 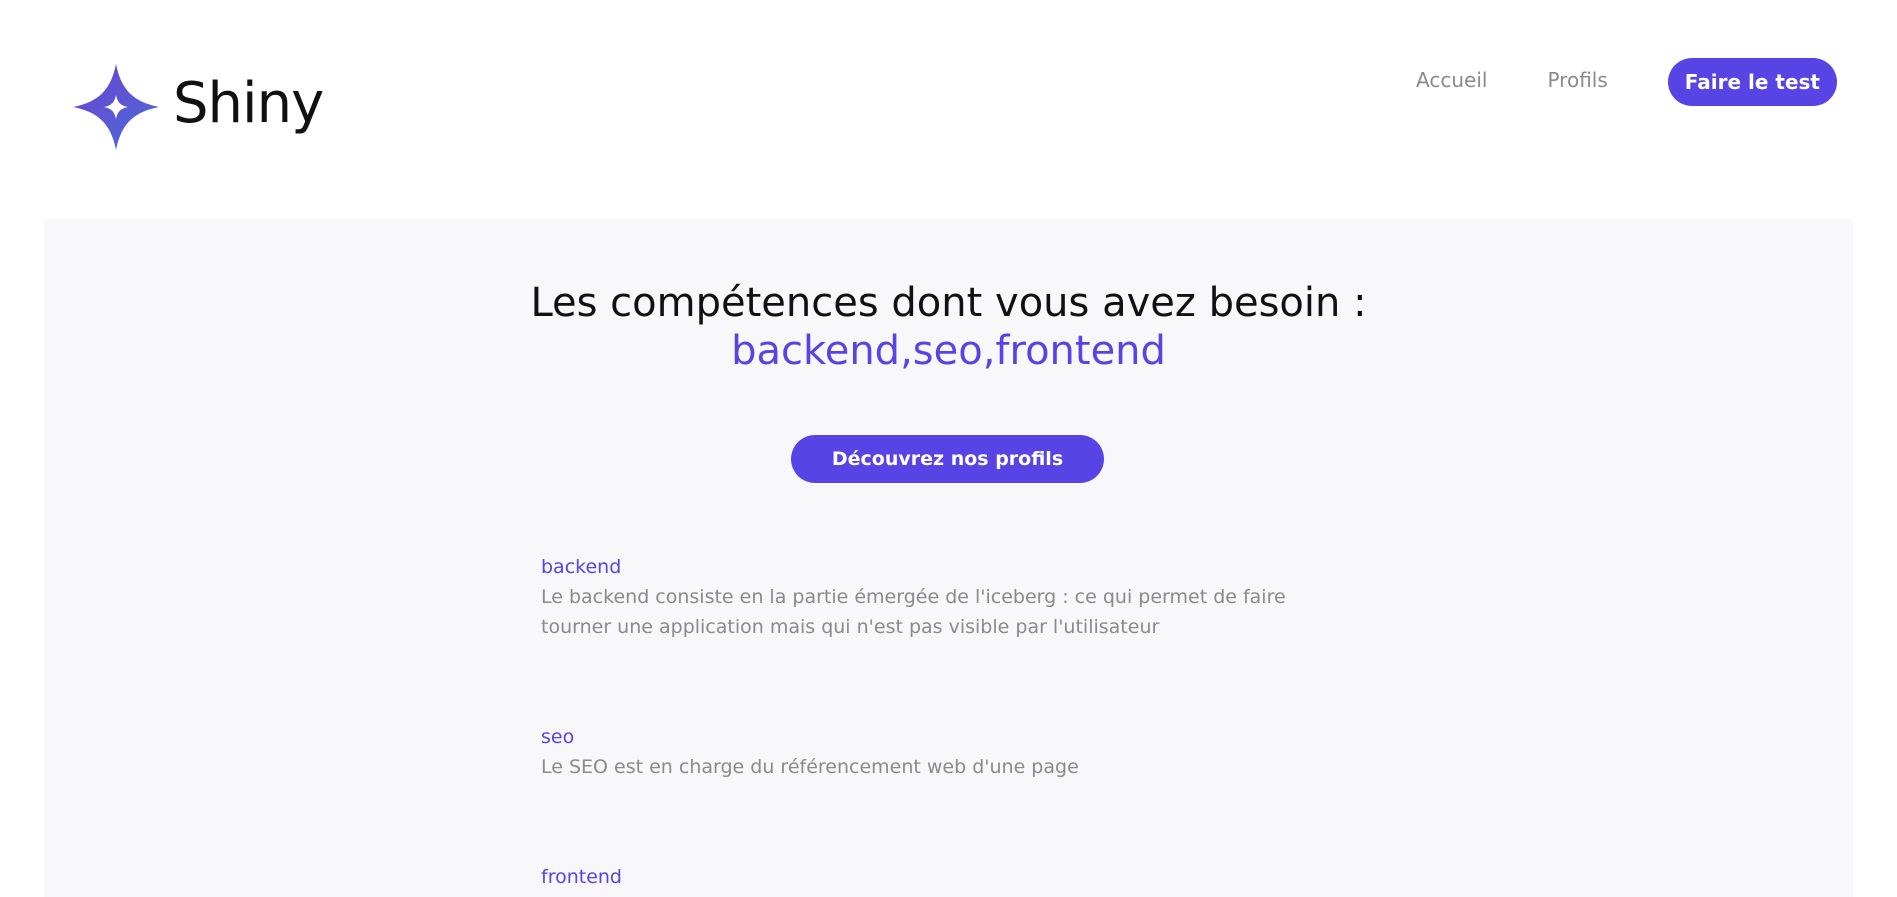 I want to click on discover-profiles-button: Découvrez nos profils, so click(x=947, y=459).